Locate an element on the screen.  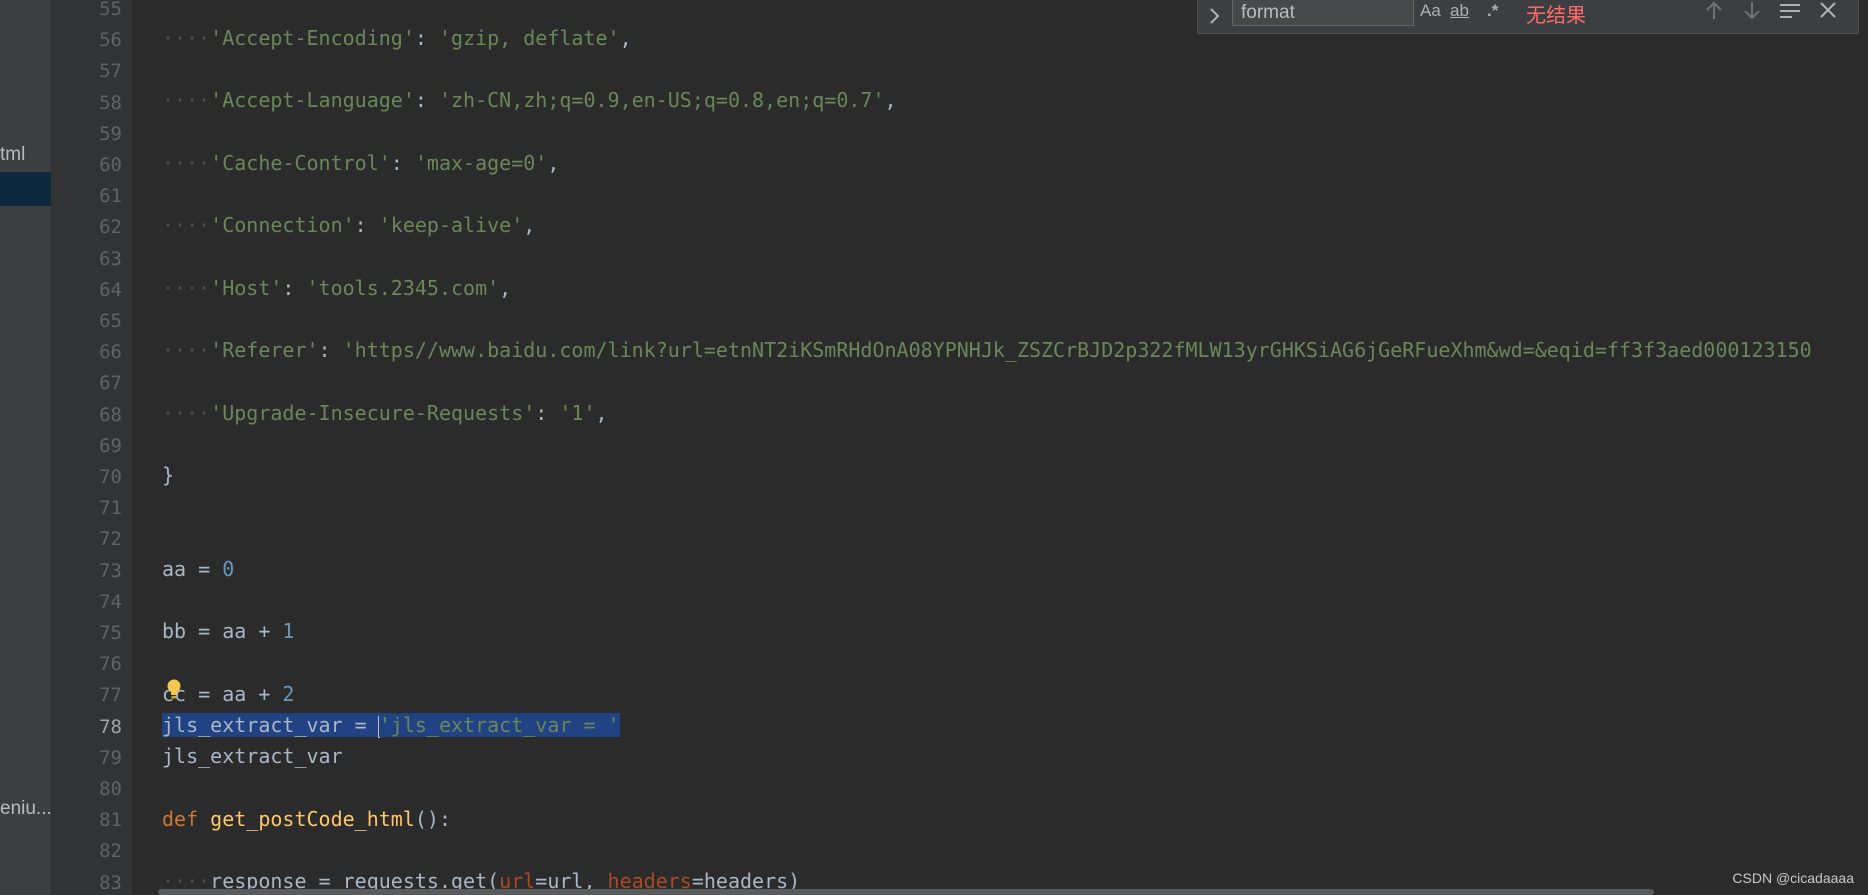
line-number: 77 is located at coordinates (110, 695).